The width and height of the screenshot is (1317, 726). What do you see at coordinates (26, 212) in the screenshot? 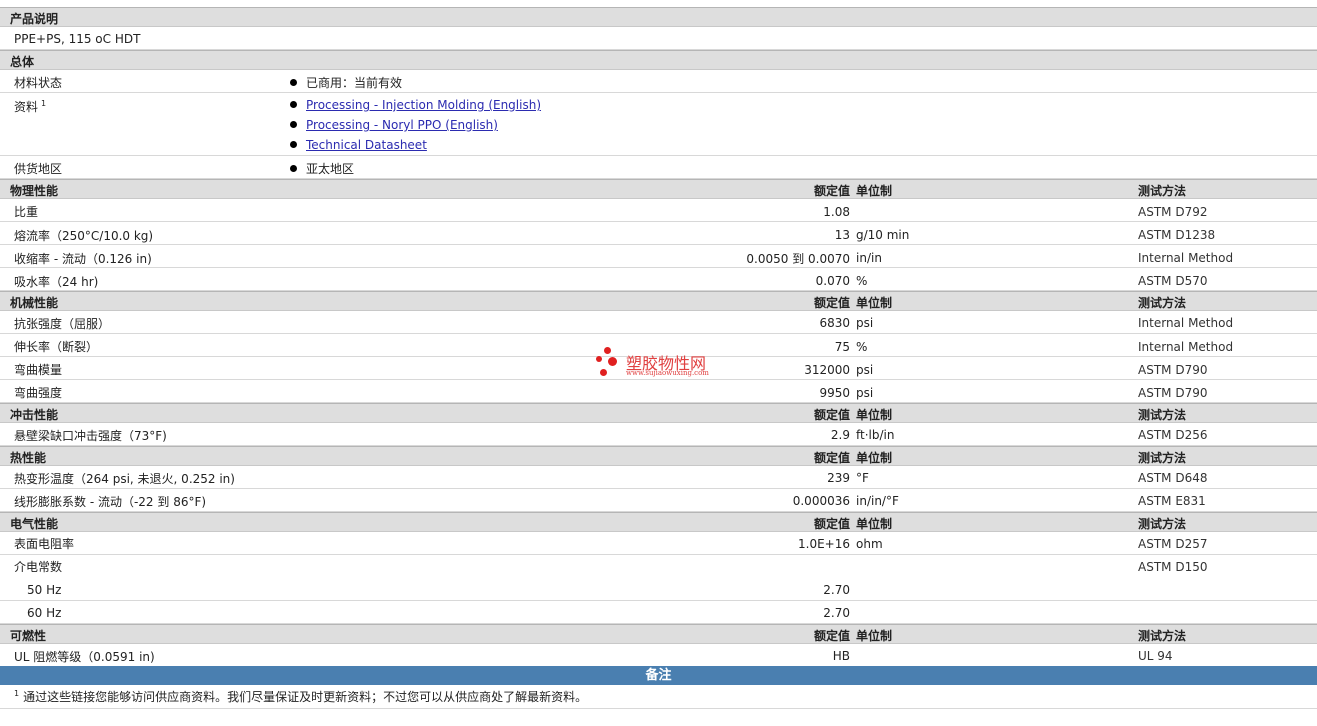
I see `property-label: 比重` at bounding box center [26, 212].